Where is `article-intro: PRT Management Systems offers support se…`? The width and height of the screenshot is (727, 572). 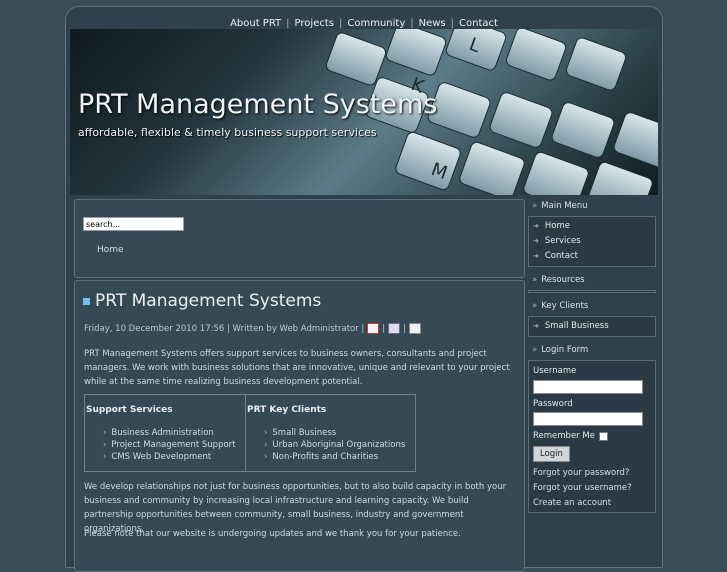
article-intro: PRT Management Systems offers support se… is located at coordinates (297, 368).